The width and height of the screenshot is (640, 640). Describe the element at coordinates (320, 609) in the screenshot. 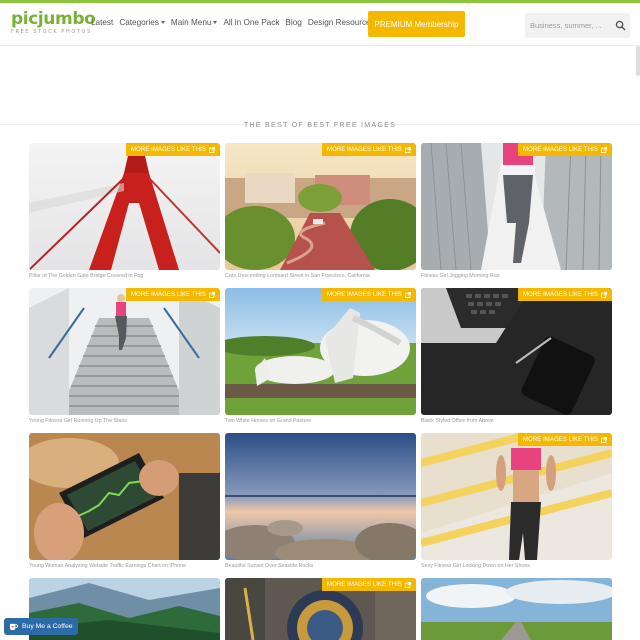

I see `gallery-card-astronomical-clock: MORE IMAGES LIKE THIS` at that location.